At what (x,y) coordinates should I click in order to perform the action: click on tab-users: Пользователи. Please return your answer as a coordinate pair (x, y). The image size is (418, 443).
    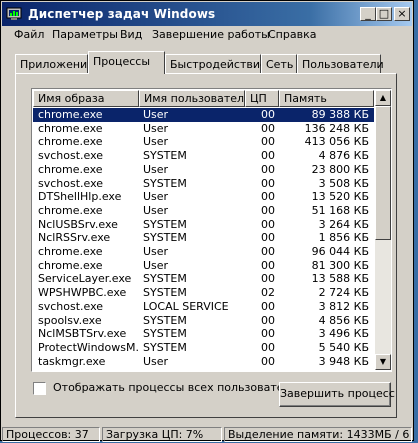
    Looking at the image, I should click on (340, 63).